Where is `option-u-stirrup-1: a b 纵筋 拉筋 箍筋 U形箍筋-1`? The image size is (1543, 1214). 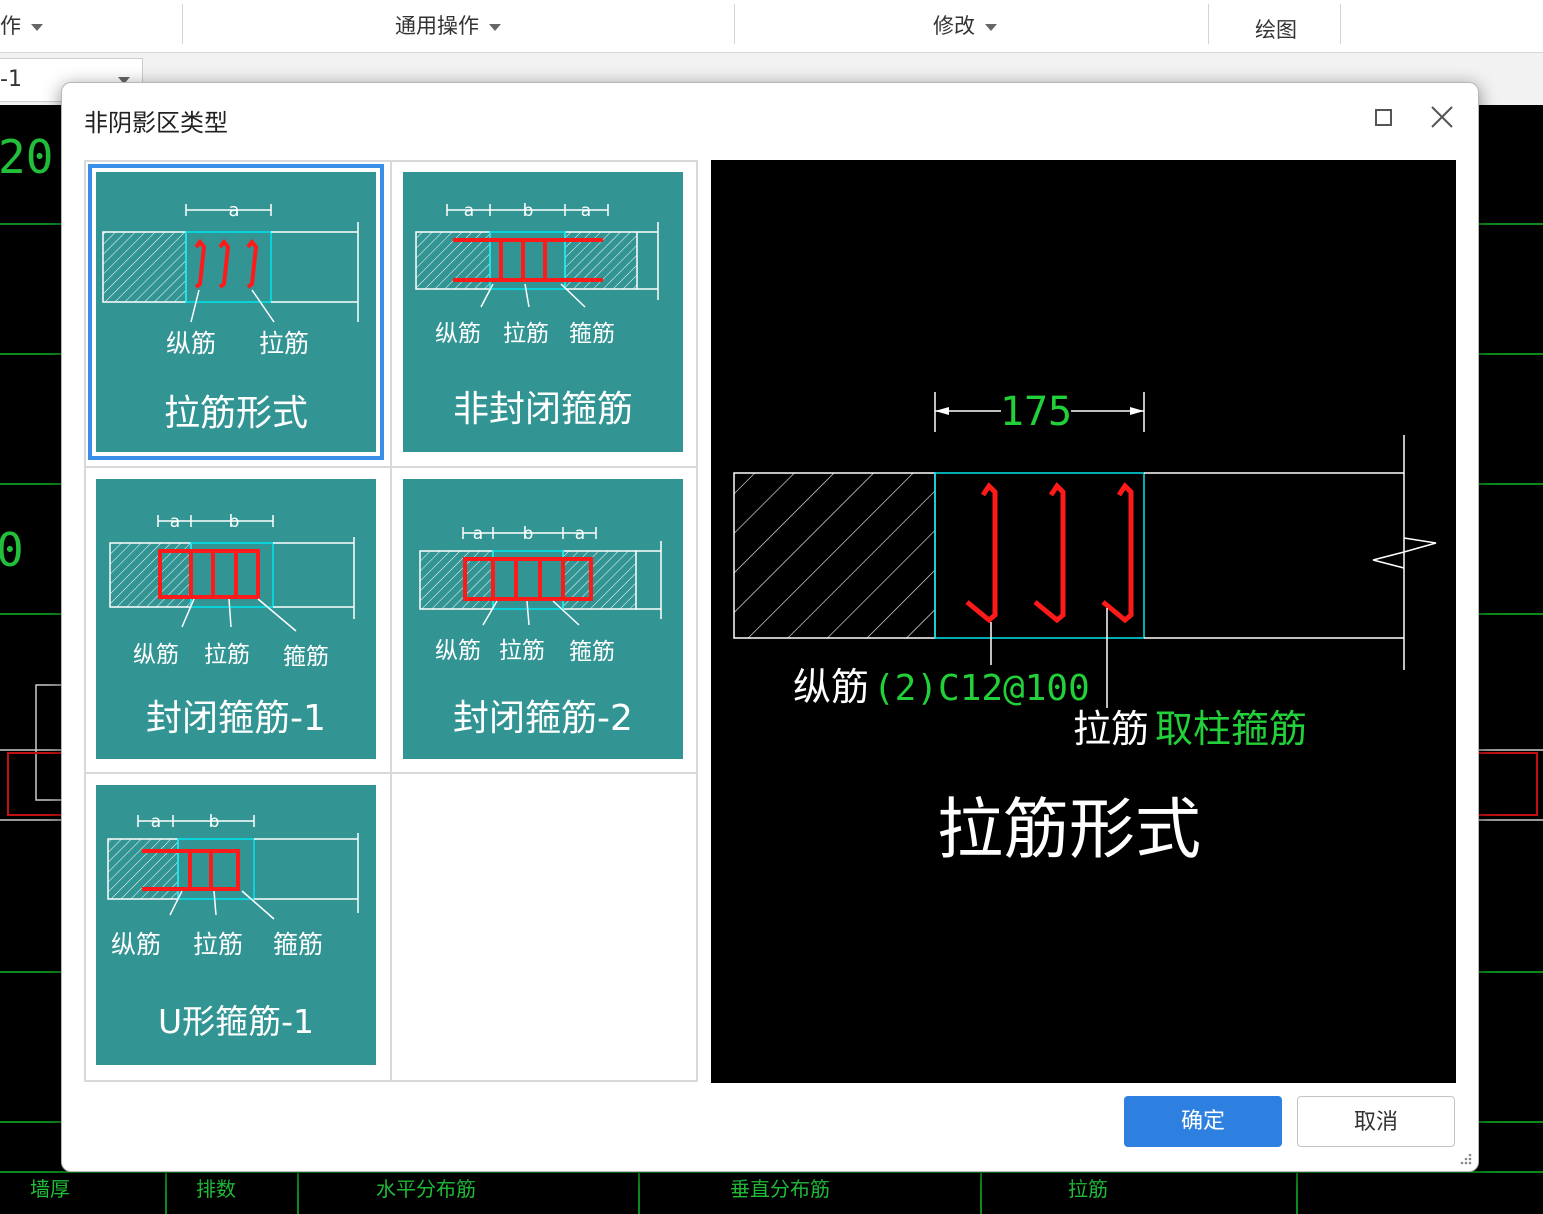
option-u-stirrup-1: a b 纵筋 拉筋 箍筋 U形箍筋-1 is located at coordinates (238, 927).